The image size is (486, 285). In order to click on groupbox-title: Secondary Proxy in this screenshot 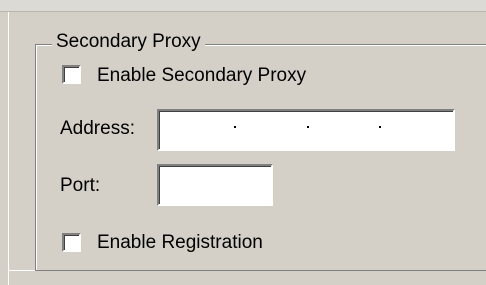, I will do `click(128, 42)`.